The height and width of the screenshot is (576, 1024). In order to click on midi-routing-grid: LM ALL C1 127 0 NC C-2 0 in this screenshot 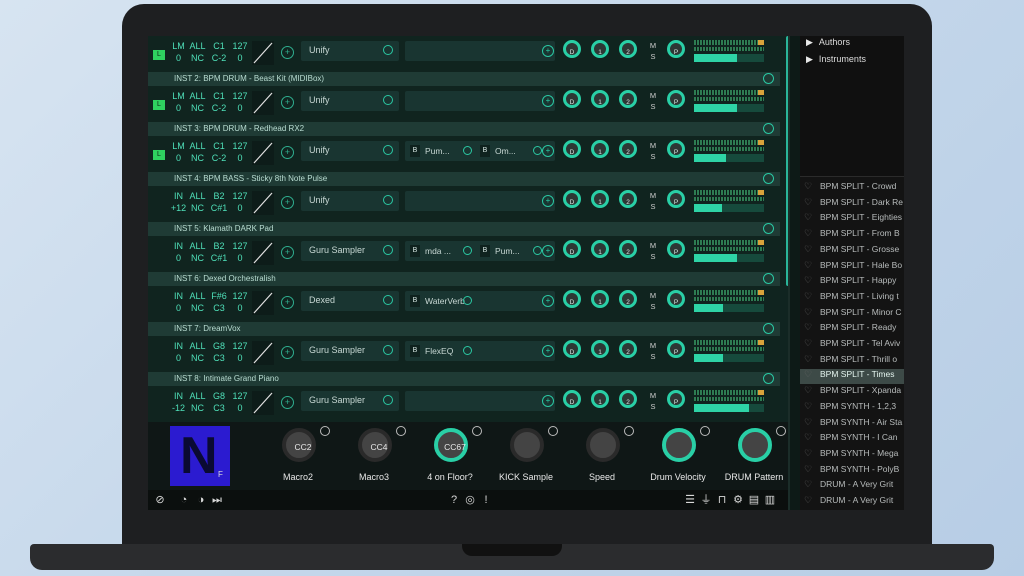, I will do `click(210, 52)`.